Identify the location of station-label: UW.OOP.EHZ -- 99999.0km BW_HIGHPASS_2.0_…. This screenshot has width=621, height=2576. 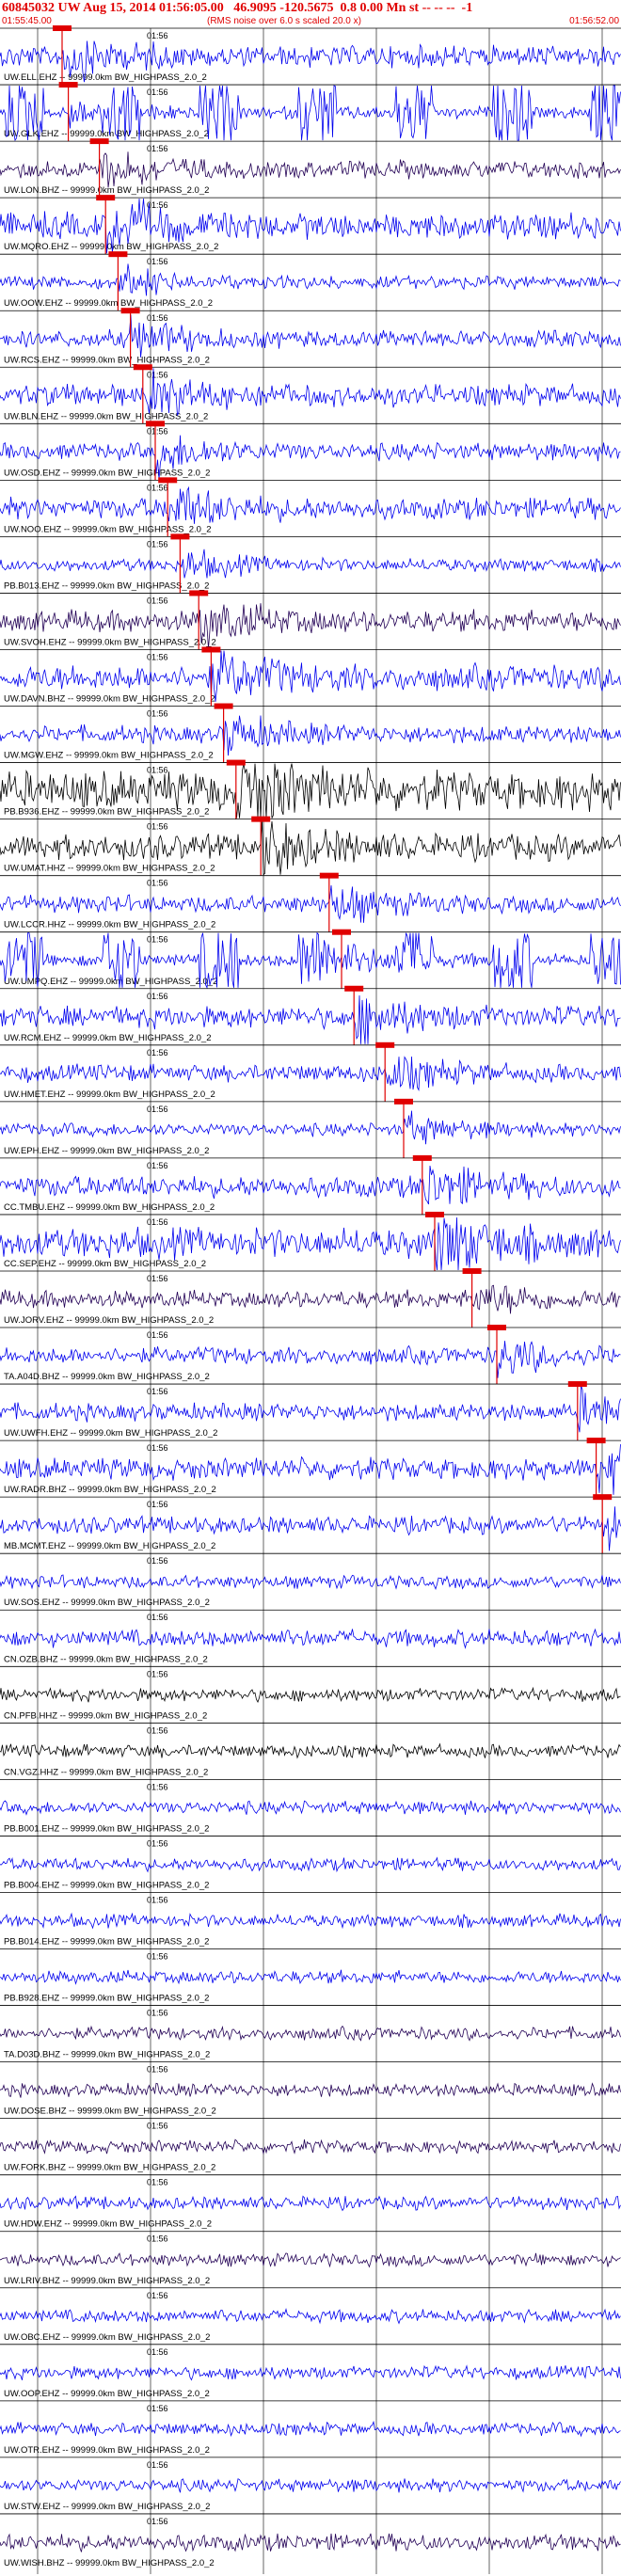
(107, 2394).